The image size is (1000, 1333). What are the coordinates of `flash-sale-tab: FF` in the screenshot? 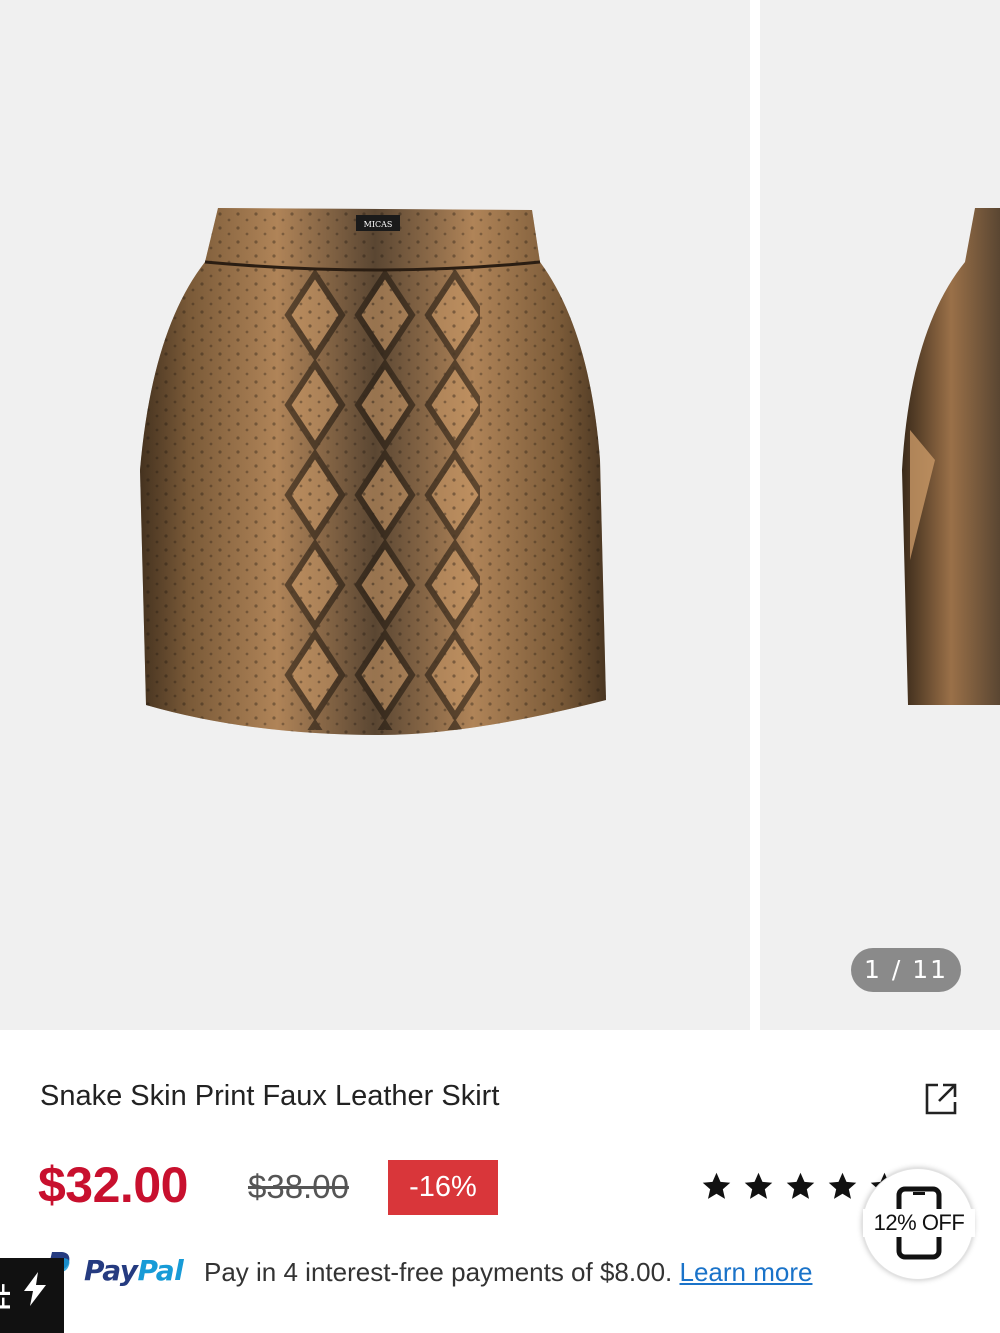 It's located at (32, 1295).